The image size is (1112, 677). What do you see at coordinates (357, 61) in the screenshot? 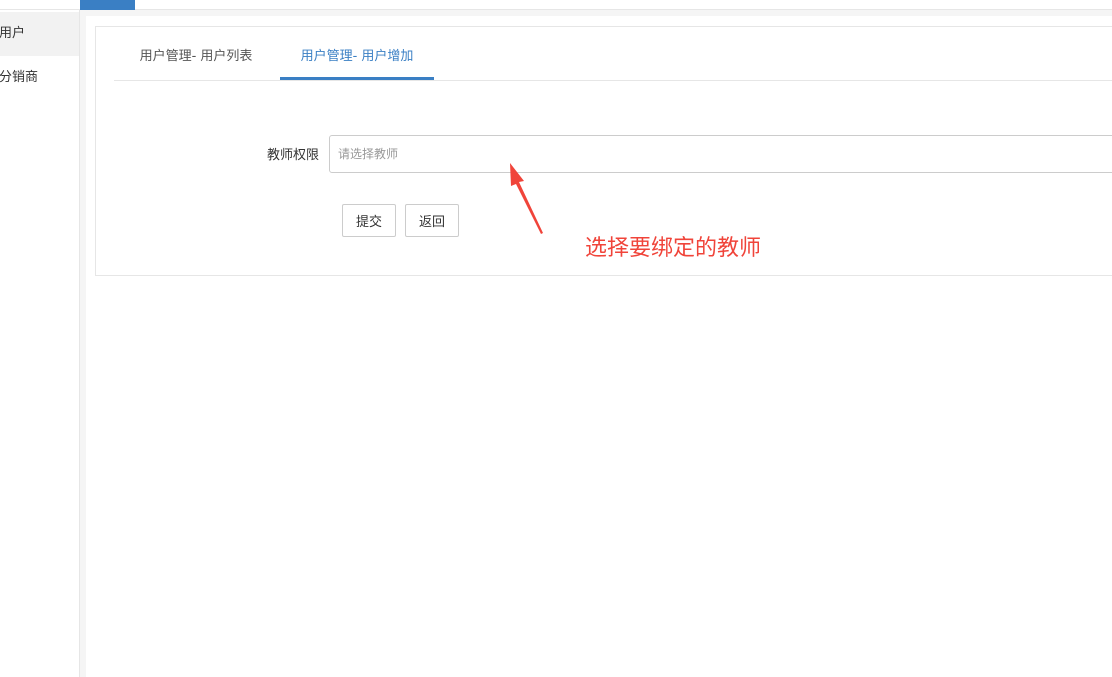
I see `tab-user-add: 用户管理- 用户增加` at bounding box center [357, 61].